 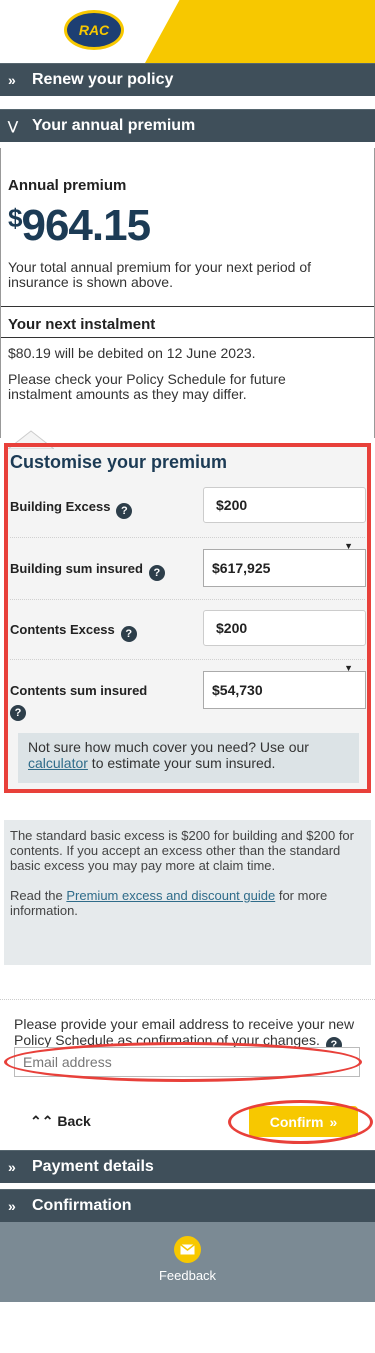 What do you see at coordinates (82, 324) in the screenshot?
I see `next-instalment-label: Your next instalment` at bounding box center [82, 324].